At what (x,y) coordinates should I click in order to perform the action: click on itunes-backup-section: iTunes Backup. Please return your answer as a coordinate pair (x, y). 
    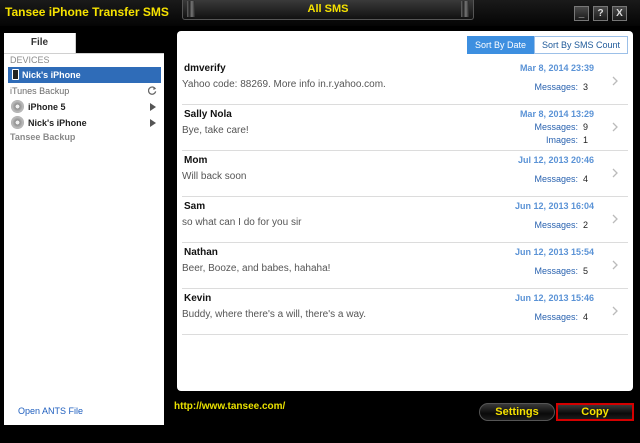
    Looking at the image, I should click on (84, 91).